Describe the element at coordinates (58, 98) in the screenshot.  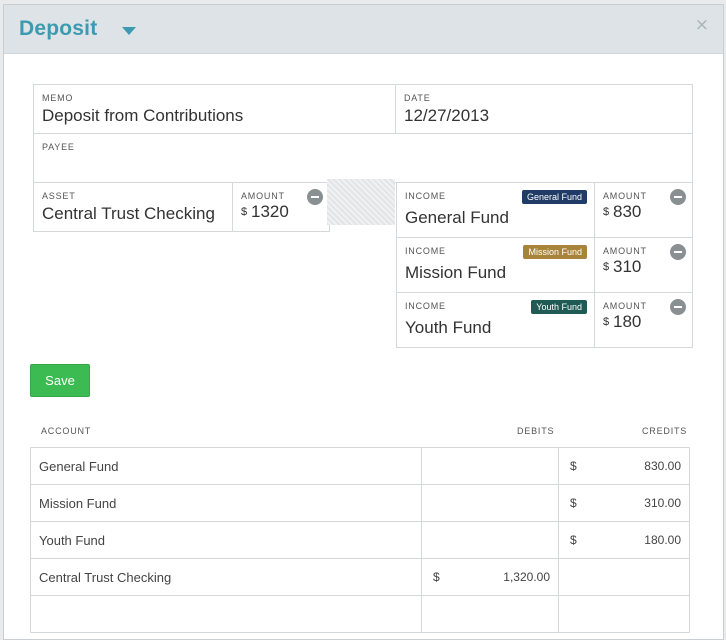
I see `memo-label: MEMO` at that location.